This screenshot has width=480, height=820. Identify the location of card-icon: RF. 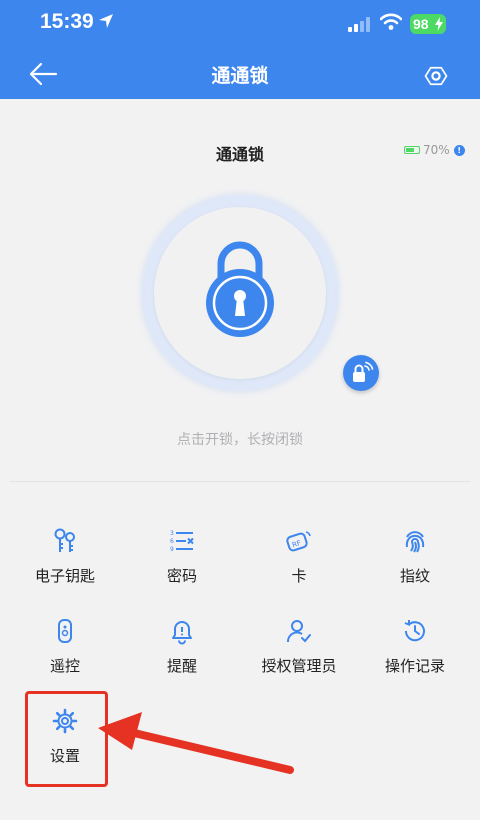
(298, 541).